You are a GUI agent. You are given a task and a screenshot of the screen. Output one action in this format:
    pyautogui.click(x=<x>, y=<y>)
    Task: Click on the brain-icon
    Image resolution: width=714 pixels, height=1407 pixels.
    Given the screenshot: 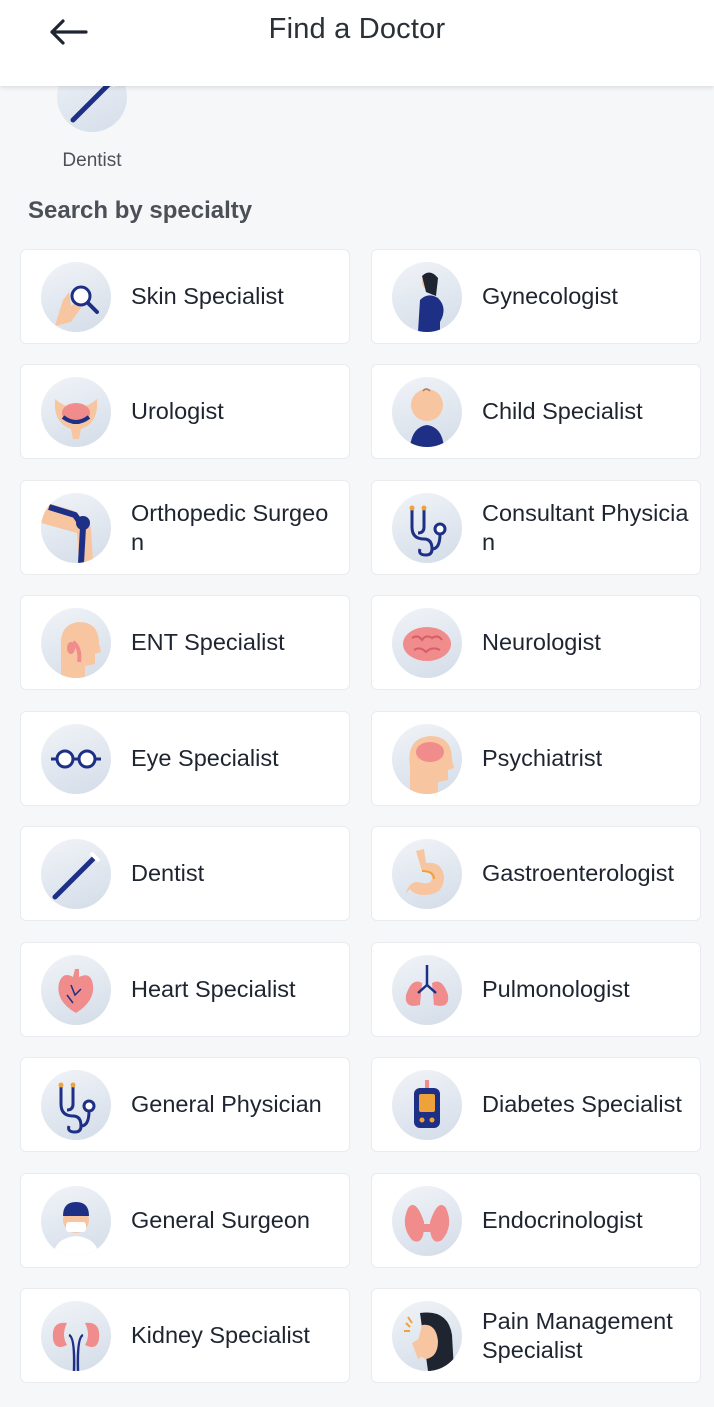 What is the action you would take?
    pyautogui.click(x=427, y=642)
    